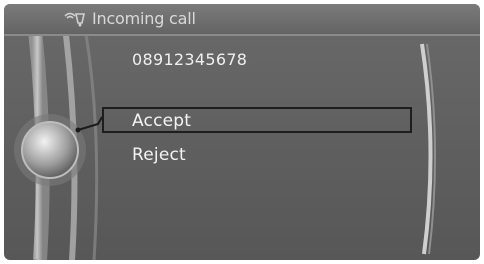 Image resolution: width=484 pixels, height=264 pixels. I want to click on reject-call-button: Reject, so click(159, 155).